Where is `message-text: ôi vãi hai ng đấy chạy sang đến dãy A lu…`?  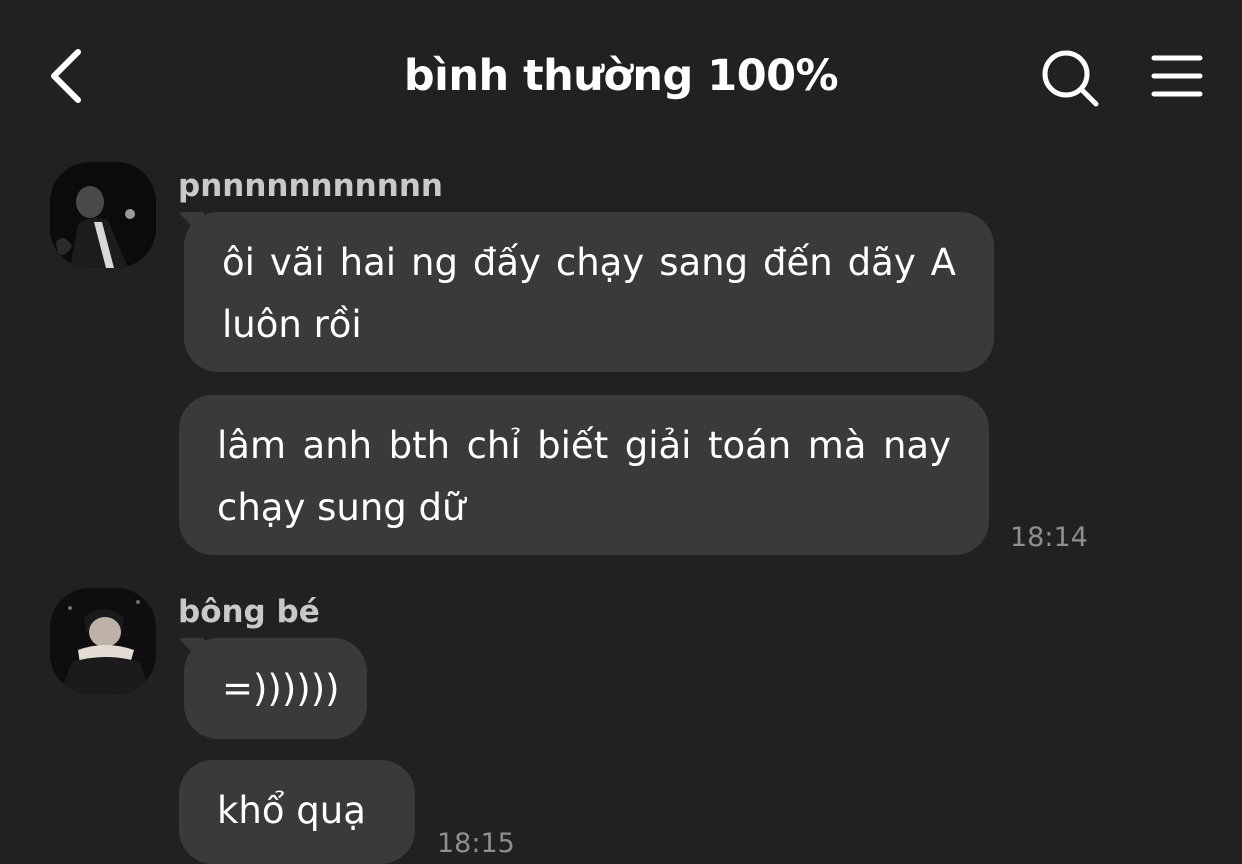
message-text: ôi vãi hai ng đấy chạy sang đến dãy A lu… is located at coordinates (589, 293).